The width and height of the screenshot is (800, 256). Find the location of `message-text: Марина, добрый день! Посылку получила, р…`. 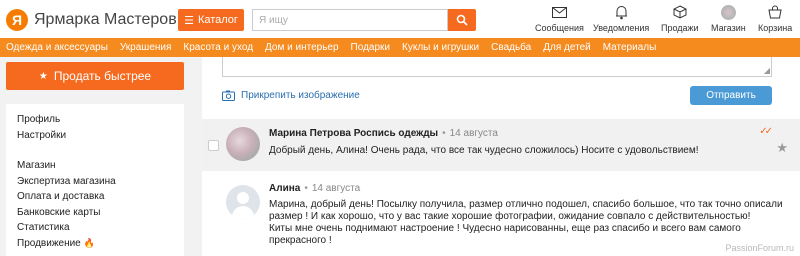

message-text: Марина, добрый день! Посылку получила, р… is located at coordinates (529, 223).